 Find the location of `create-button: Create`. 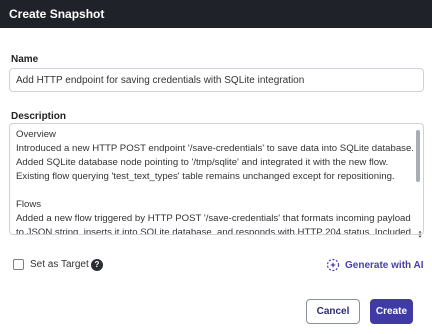

create-button: Create is located at coordinates (391, 311).